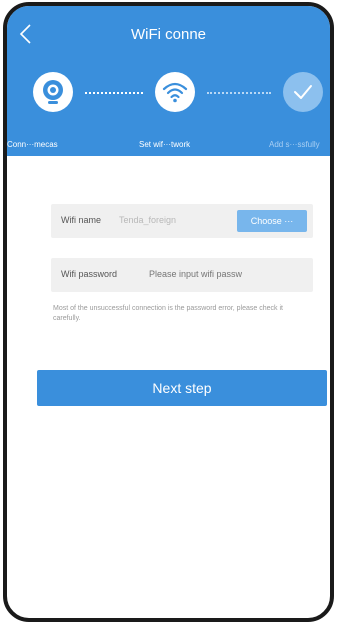  I want to click on wifi-icon, so click(175, 92).